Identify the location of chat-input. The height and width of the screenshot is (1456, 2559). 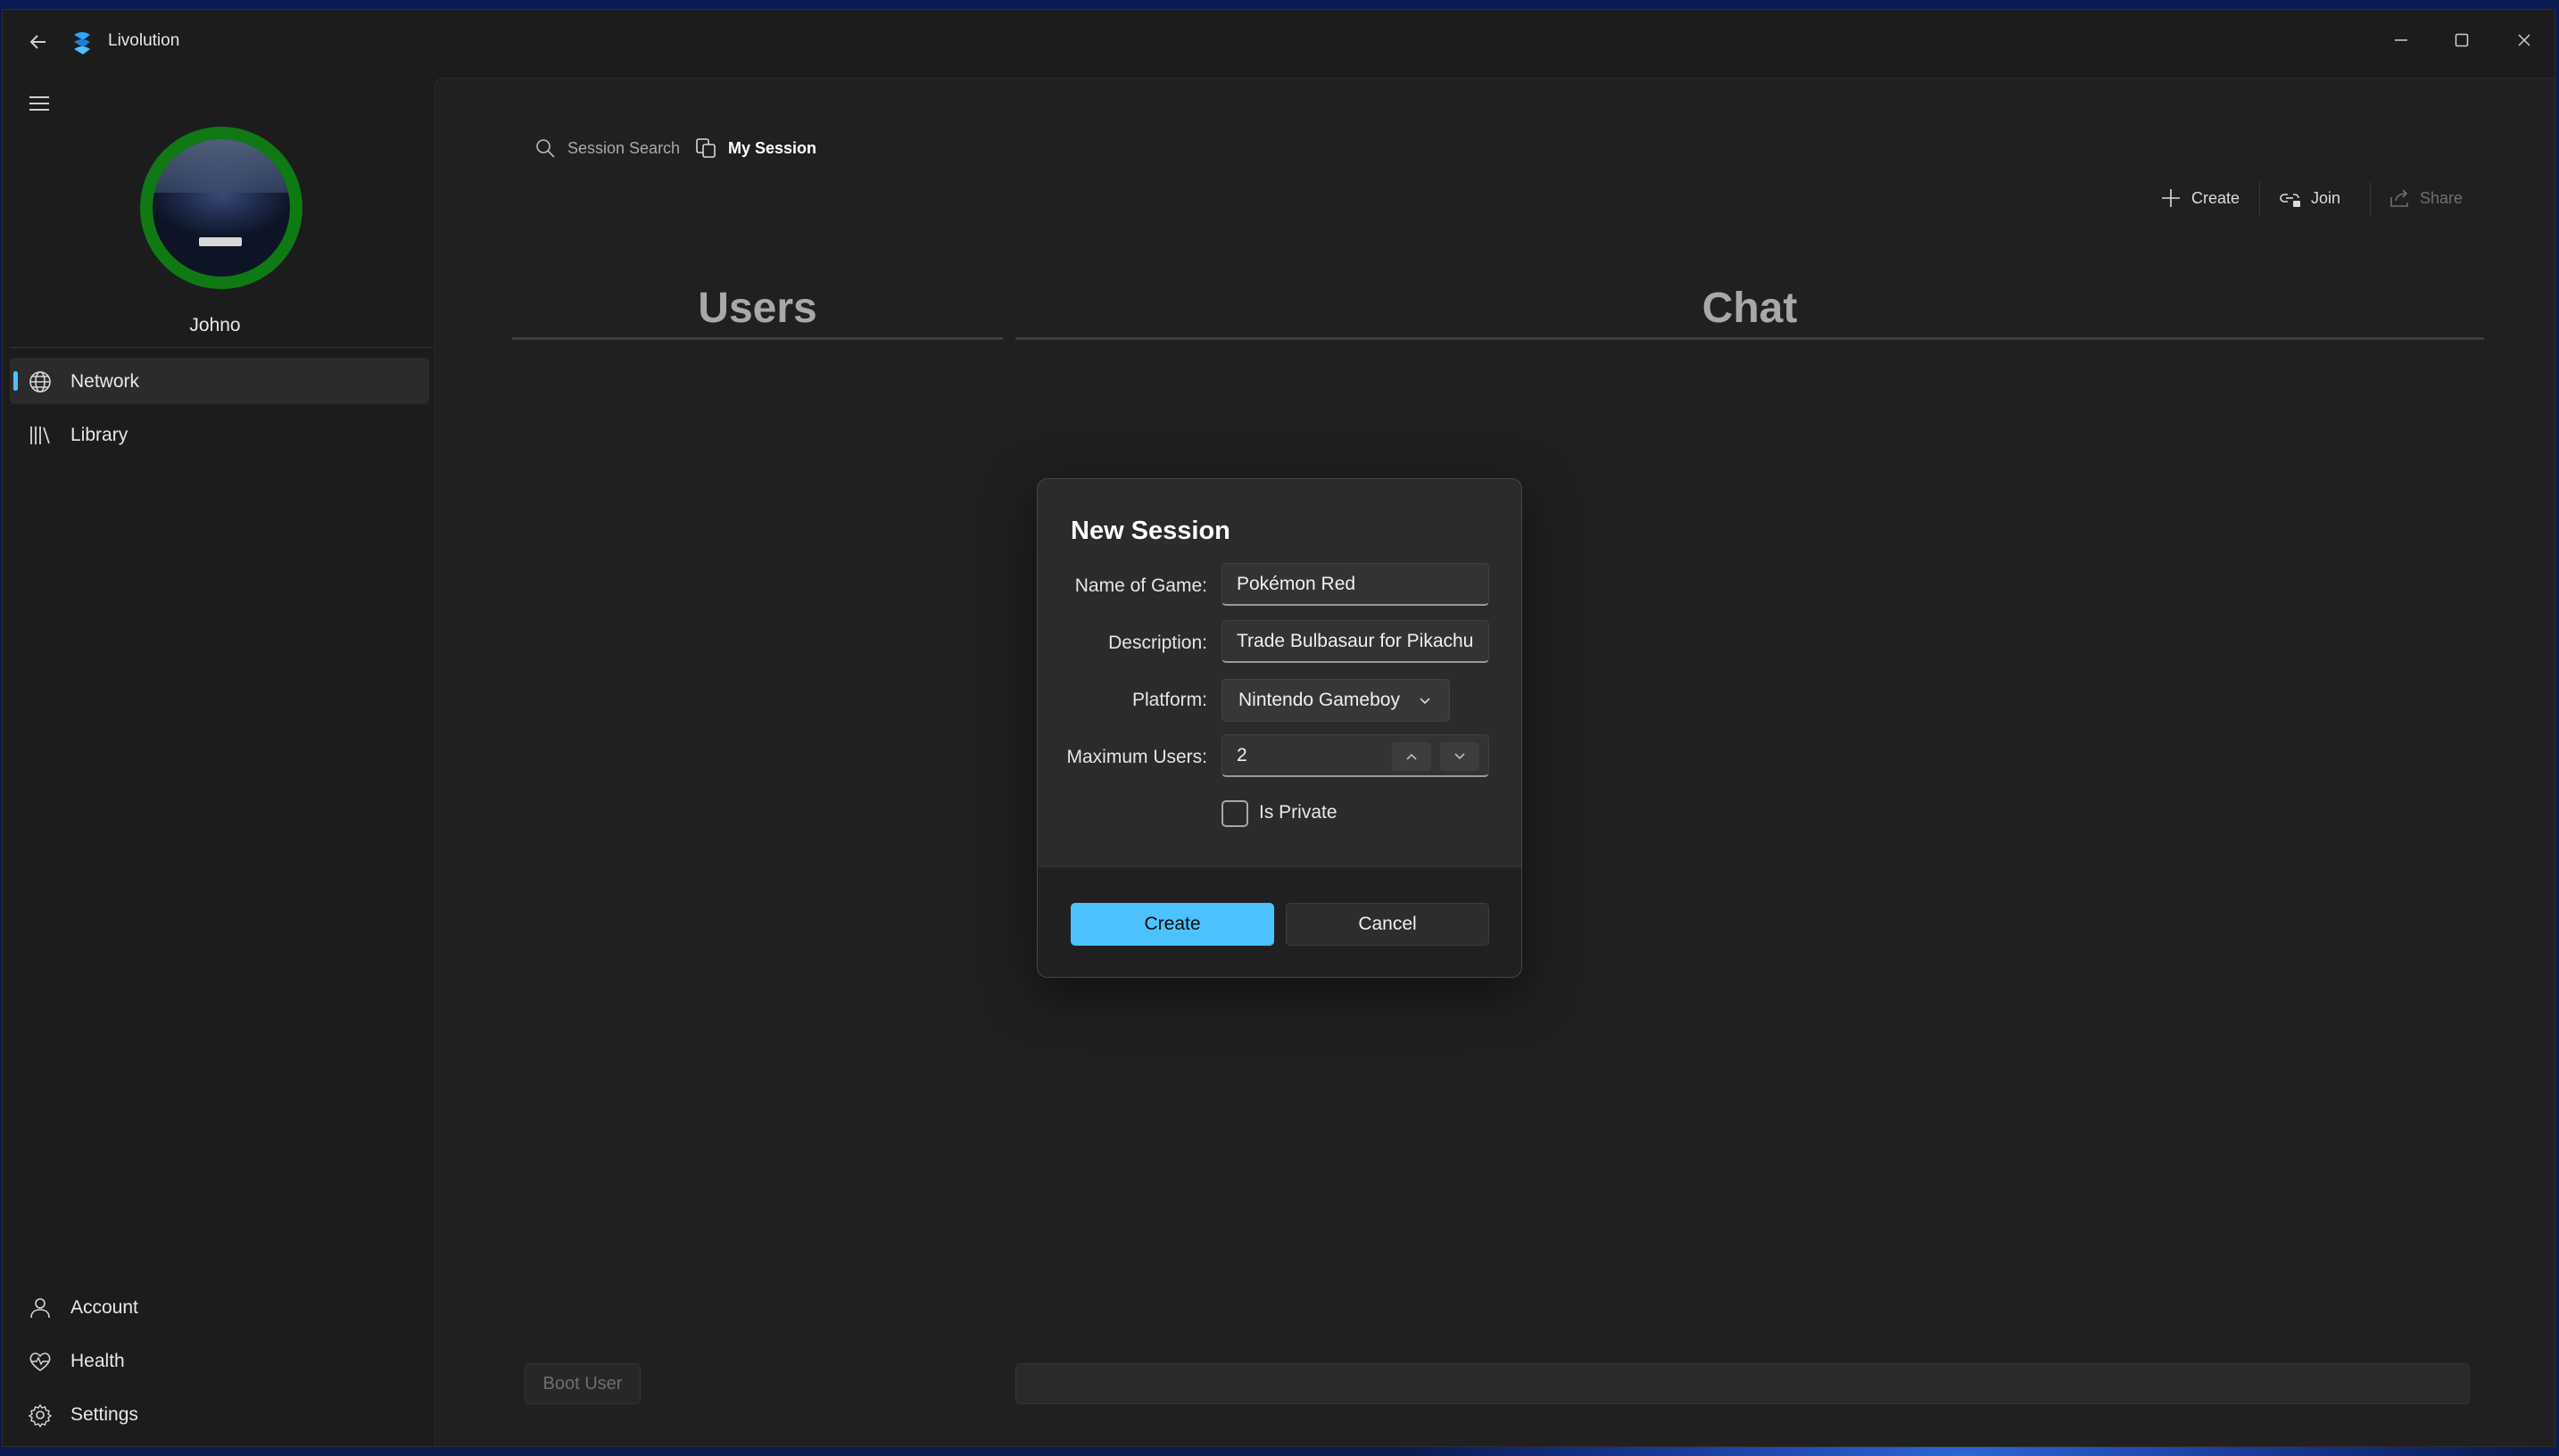
(1742, 1383).